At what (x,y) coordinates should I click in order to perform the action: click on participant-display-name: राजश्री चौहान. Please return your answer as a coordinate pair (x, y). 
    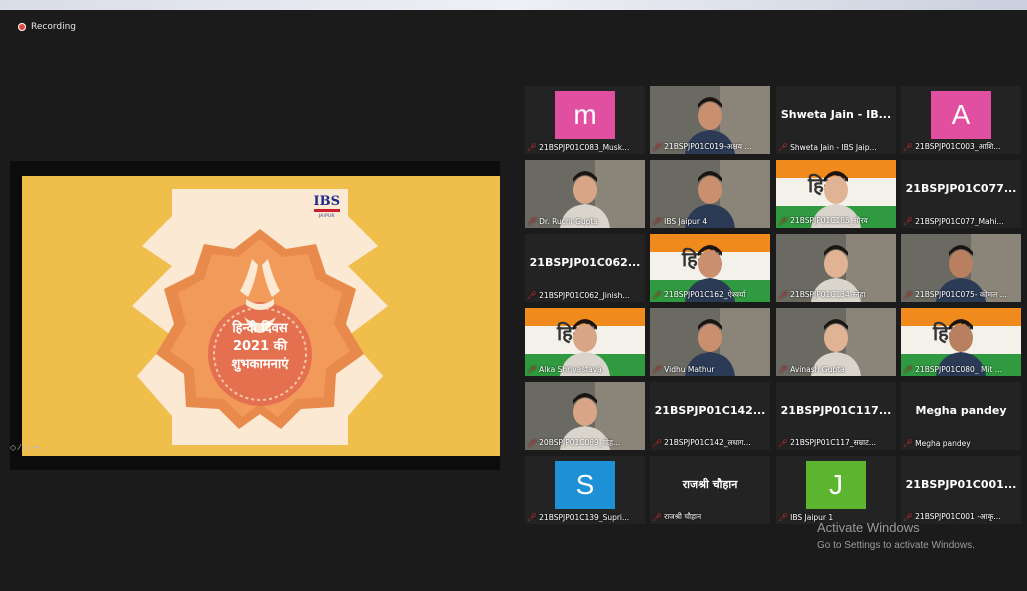
    Looking at the image, I should click on (710, 484).